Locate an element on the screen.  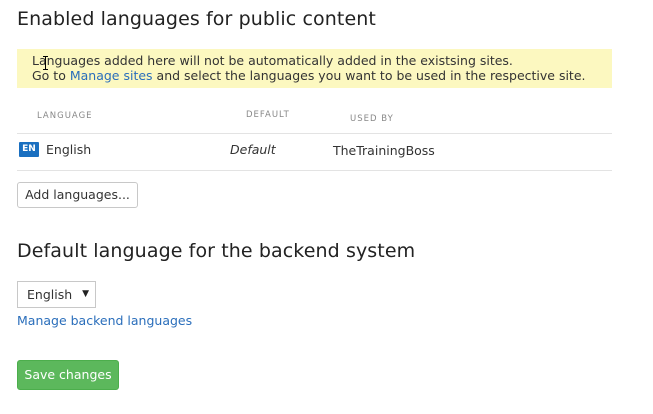
default-marker: Default is located at coordinates (253, 149).